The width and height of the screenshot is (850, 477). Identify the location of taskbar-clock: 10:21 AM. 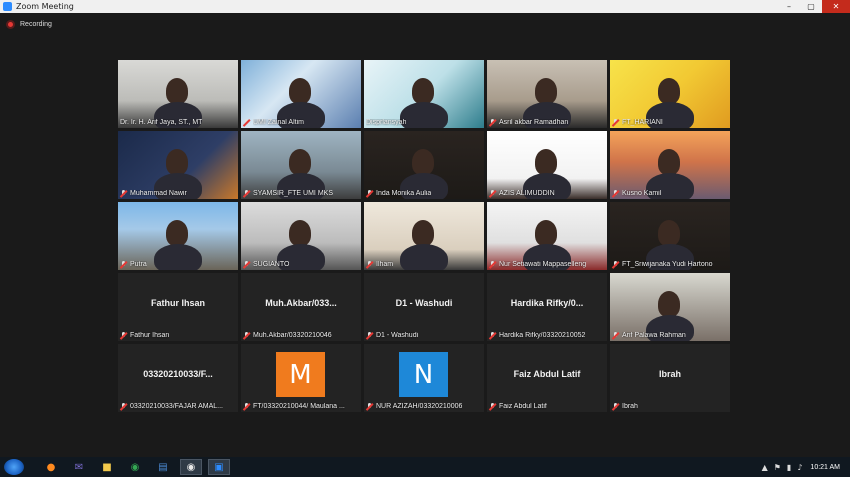
(825, 467).